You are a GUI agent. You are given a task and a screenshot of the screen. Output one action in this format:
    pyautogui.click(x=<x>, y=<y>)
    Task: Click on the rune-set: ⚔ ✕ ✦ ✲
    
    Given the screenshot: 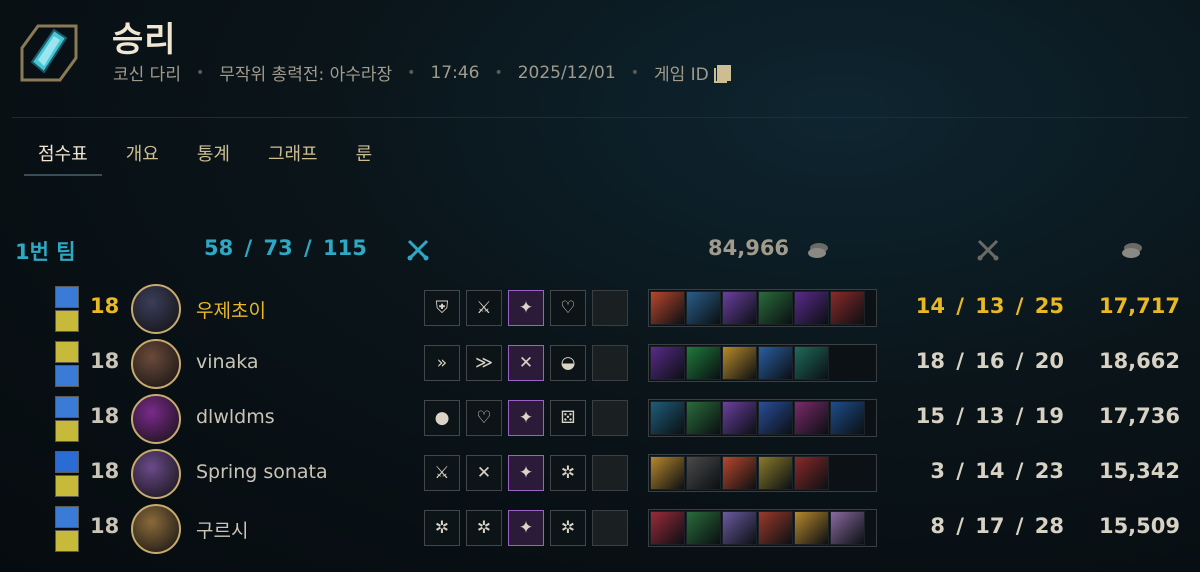 What is the action you would take?
    pyautogui.click(x=529, y=473)
    